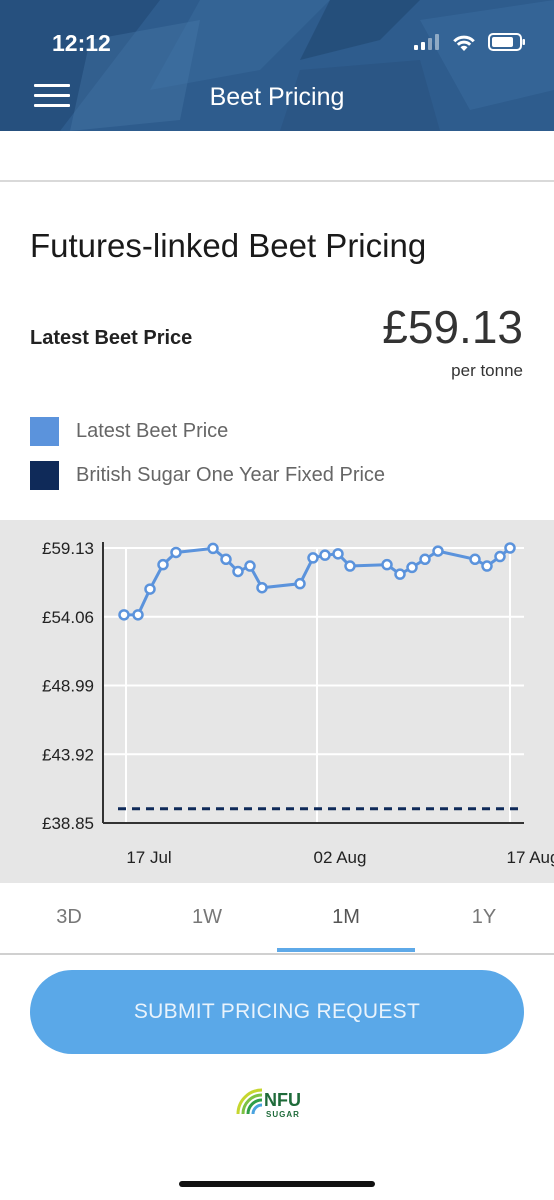  What do you see at coordinates (148, 857) in the screenshot?
I see `x-tick-label: 17 Jul` at bounding box center [148, 857].